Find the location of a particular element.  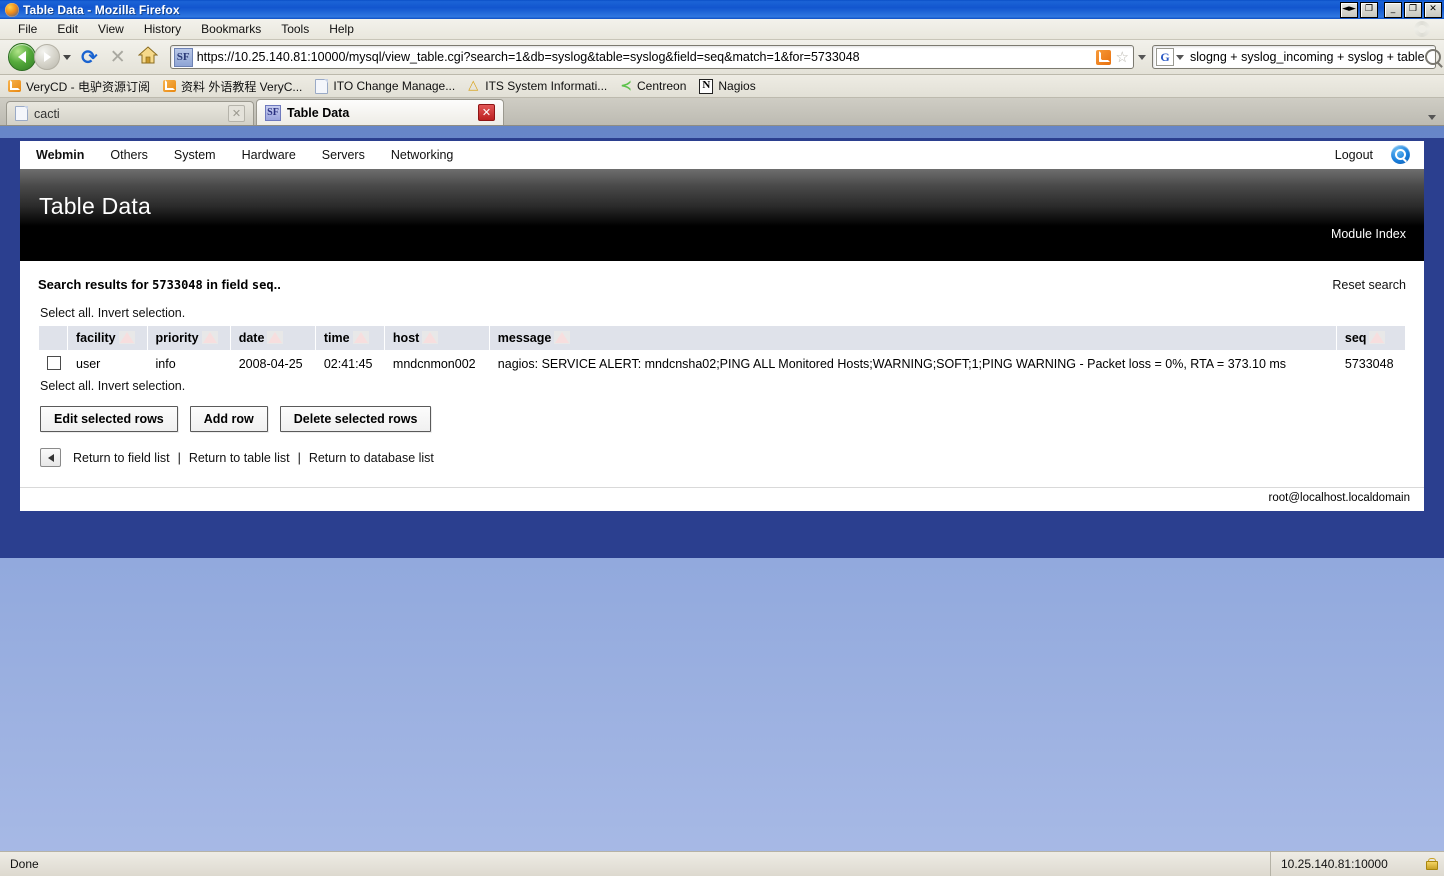

window-maximize-button: ❐ is located at coordinates (1413, 10).